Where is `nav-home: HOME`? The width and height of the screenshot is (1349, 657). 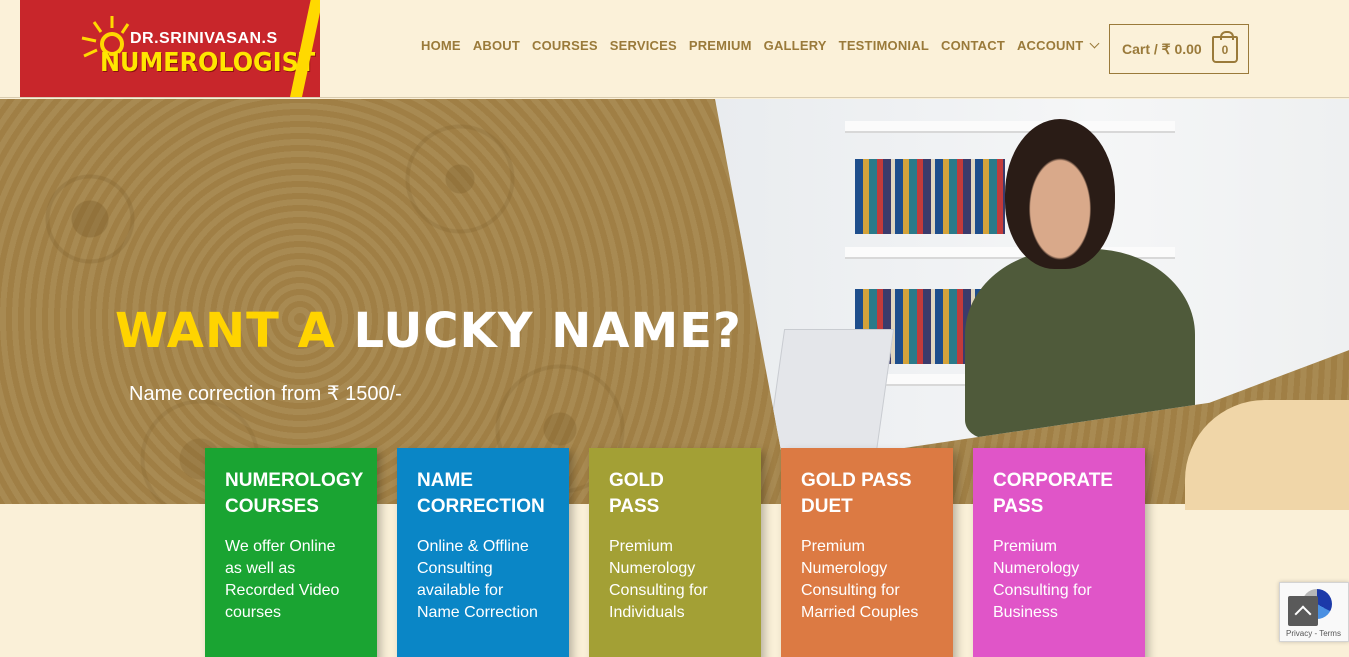
nav-home: HOME is located at coordinates (441, 45).